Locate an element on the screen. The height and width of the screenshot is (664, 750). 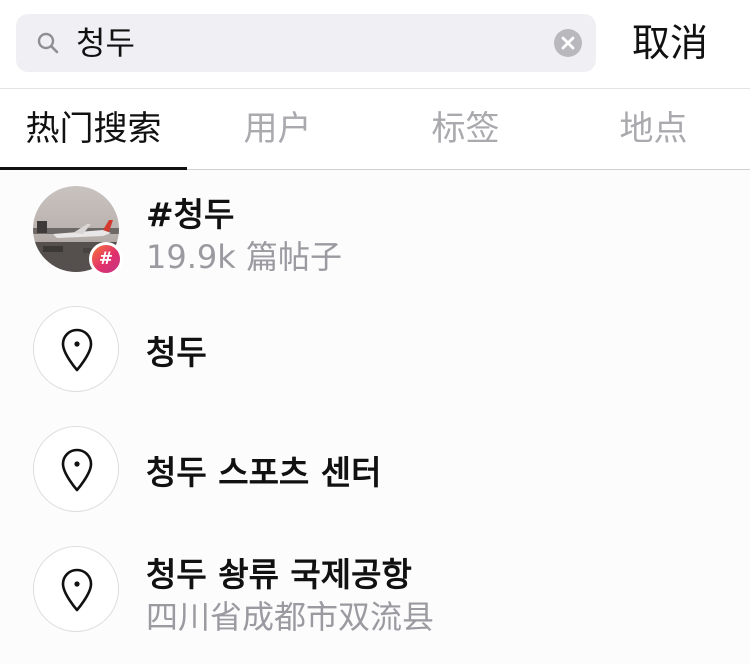
hashtag-post-count: 19.9k 篇帖子 is located at coordinates (244, 257).